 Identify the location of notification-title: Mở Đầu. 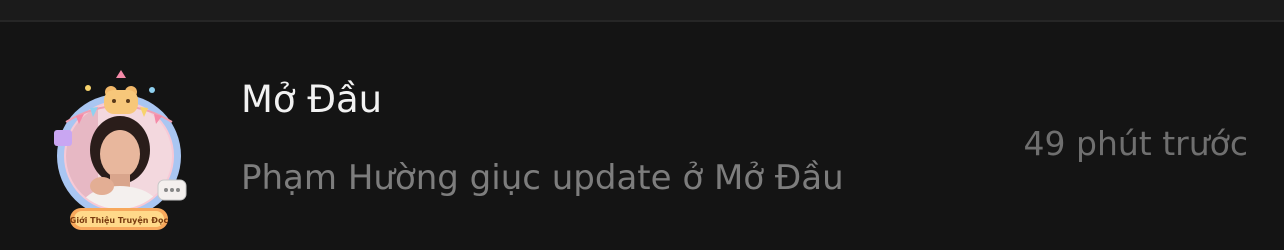
(312, 99).